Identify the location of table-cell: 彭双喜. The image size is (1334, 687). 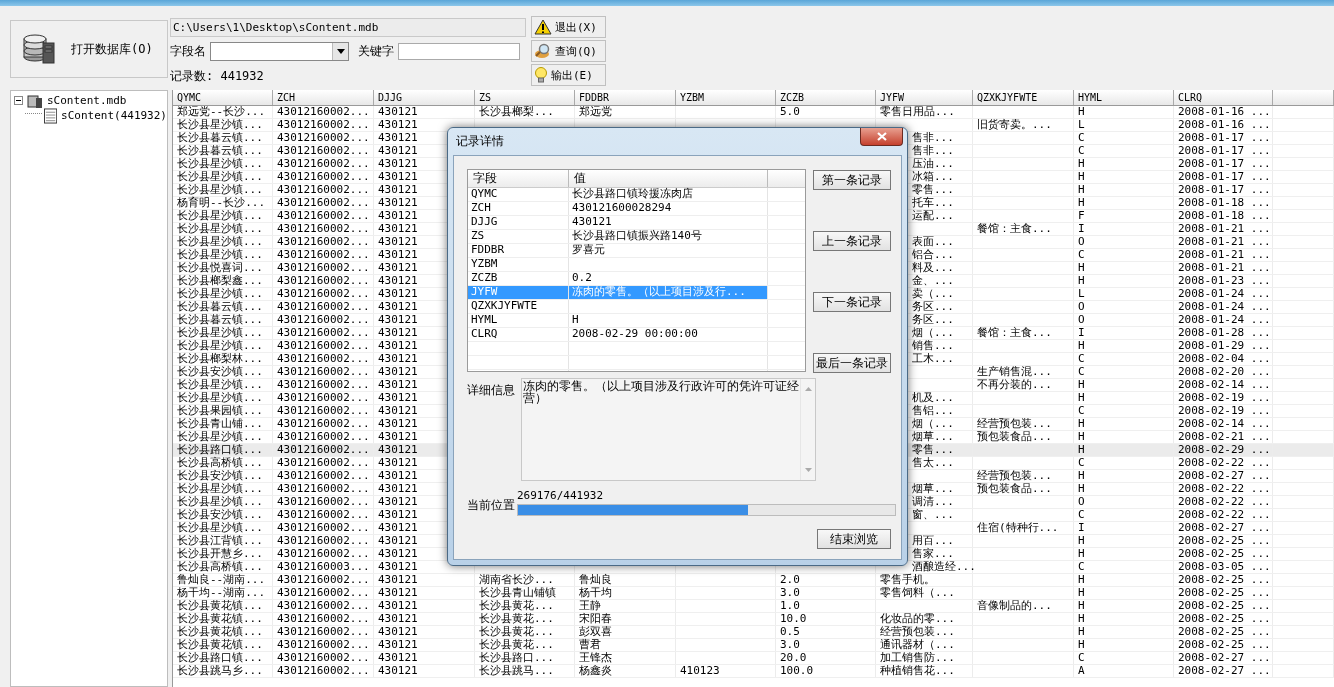
(595, 631).